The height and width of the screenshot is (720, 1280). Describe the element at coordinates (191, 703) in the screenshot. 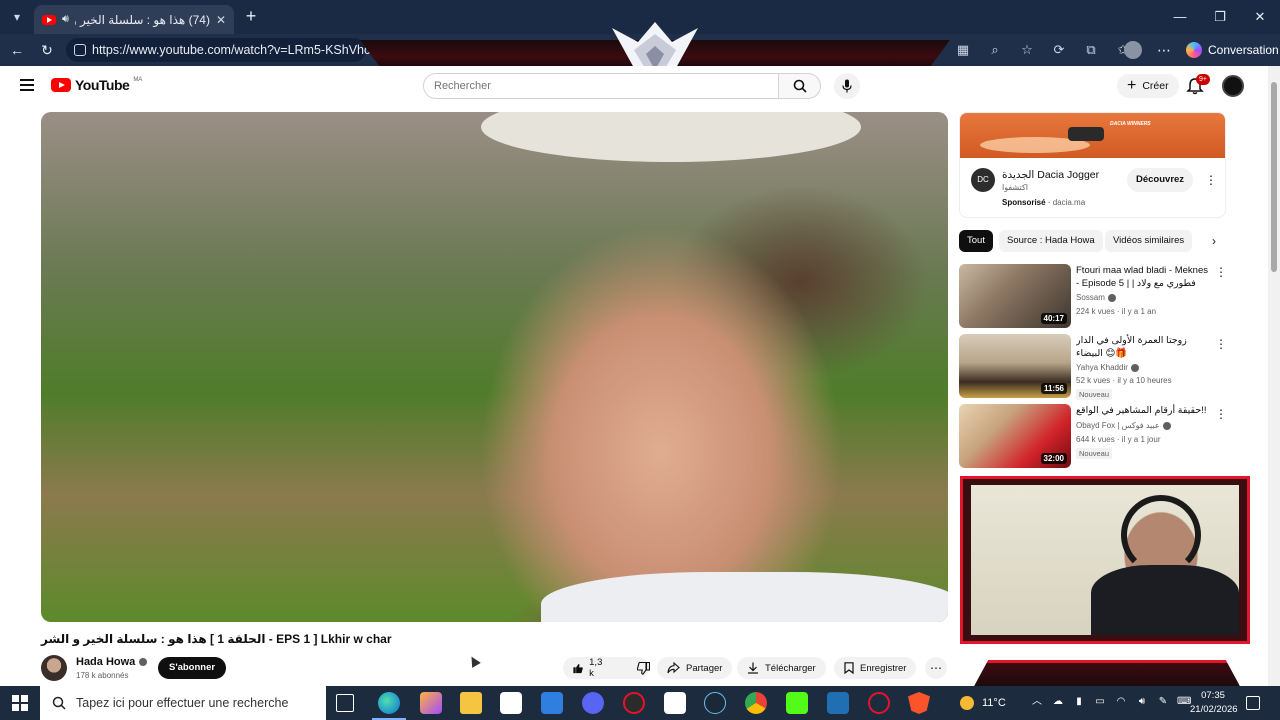

I see `taskbar-search-input` at that location.